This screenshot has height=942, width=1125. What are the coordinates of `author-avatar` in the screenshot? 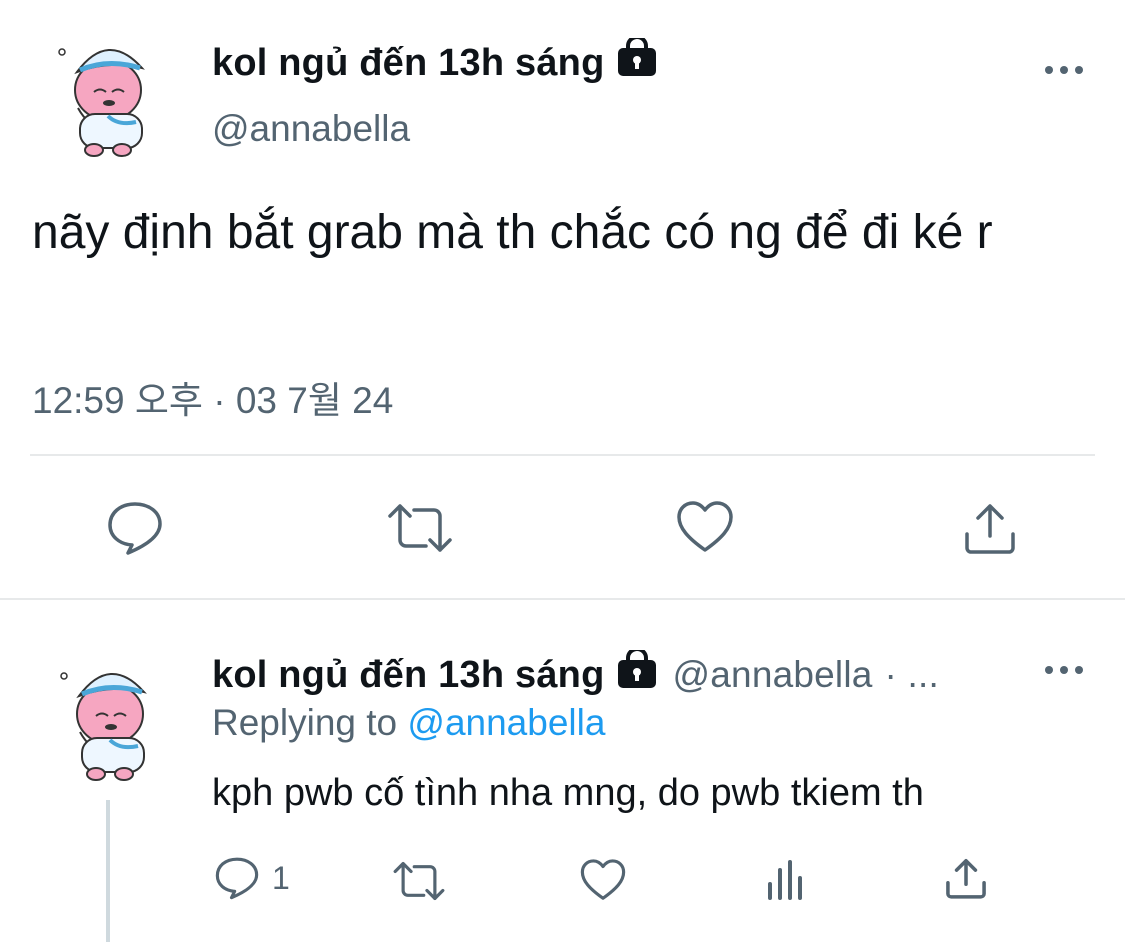 It's located at (115, 95).